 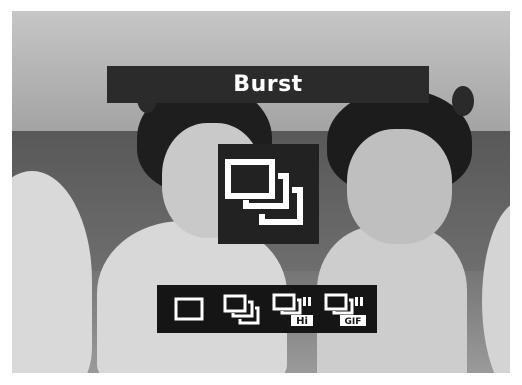 I want to click on burst-gif-badge: GIF, so click(x=353, y=322).